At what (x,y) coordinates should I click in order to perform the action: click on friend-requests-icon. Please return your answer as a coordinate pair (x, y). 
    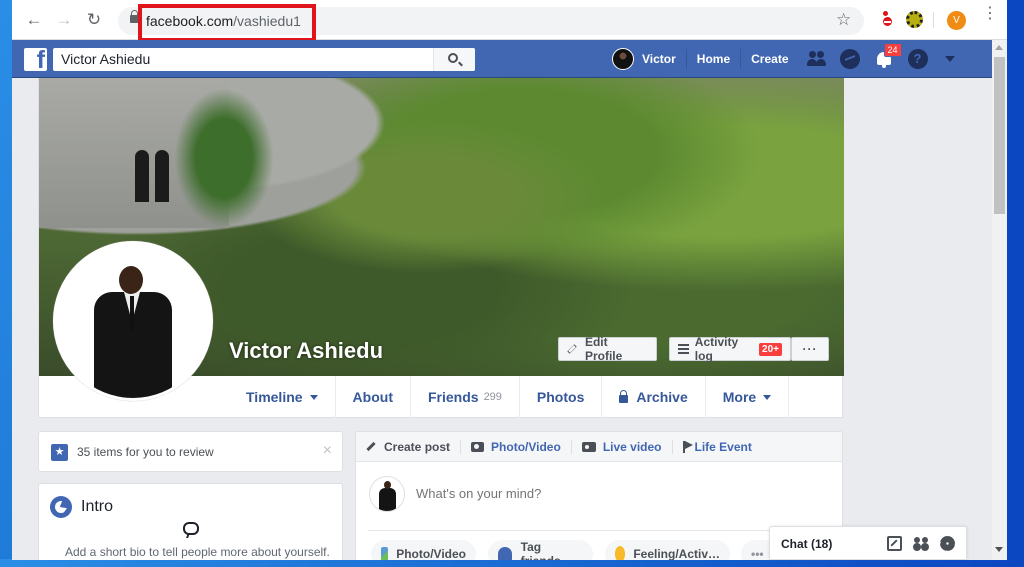
    Looking at the image, I should click on (816, 59).